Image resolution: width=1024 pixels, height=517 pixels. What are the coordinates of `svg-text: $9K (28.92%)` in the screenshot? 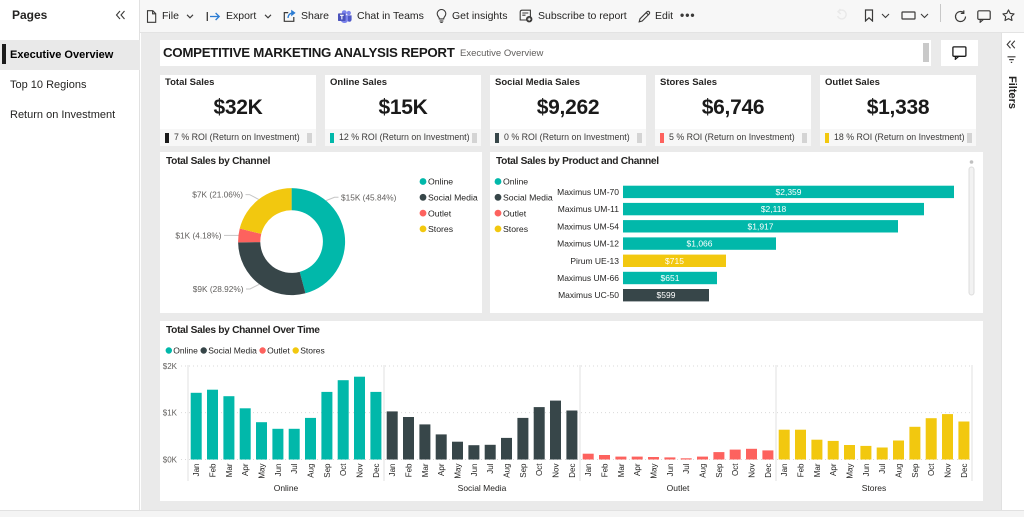 It's located at (218, 289).